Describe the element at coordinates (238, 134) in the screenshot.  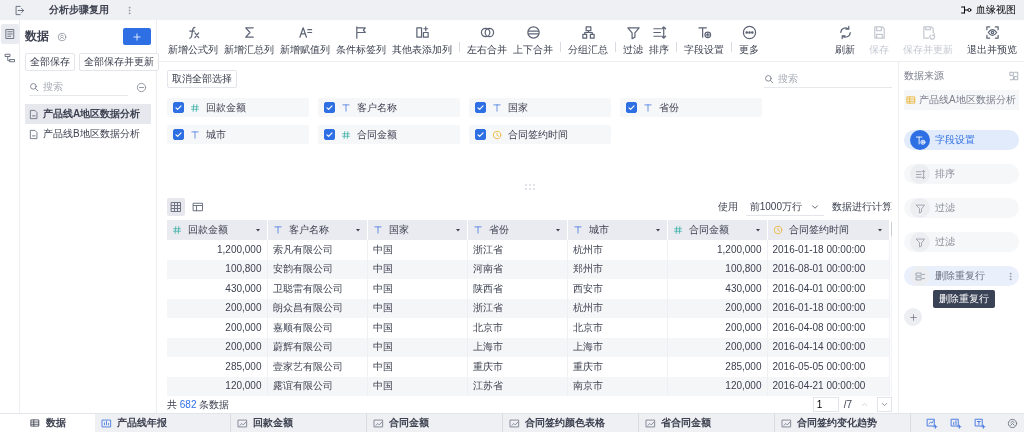
I see `field-item: 城市` at that location.